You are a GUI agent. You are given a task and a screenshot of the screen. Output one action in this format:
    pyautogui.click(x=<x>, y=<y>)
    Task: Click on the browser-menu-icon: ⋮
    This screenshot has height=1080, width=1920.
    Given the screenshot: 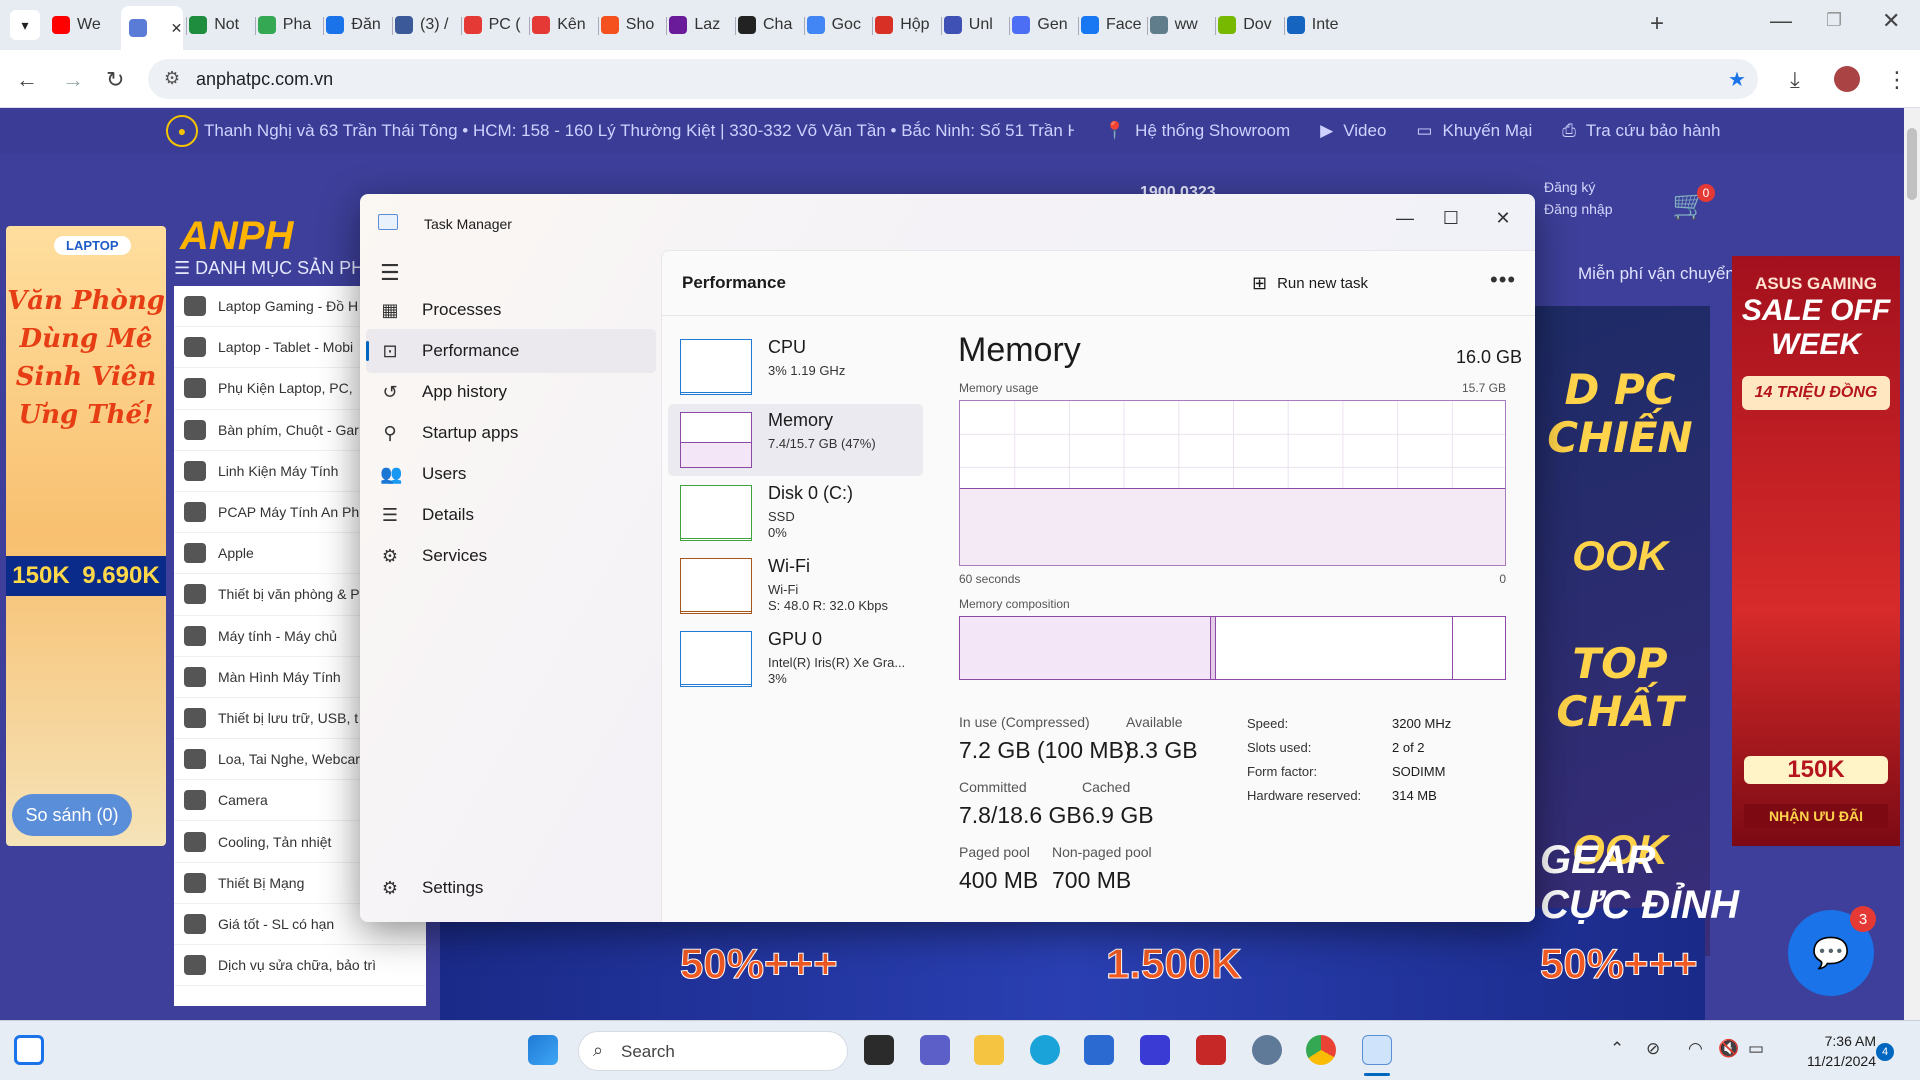 What is the action you would take?
    pyautogui.click(x=1897, y=80)
    